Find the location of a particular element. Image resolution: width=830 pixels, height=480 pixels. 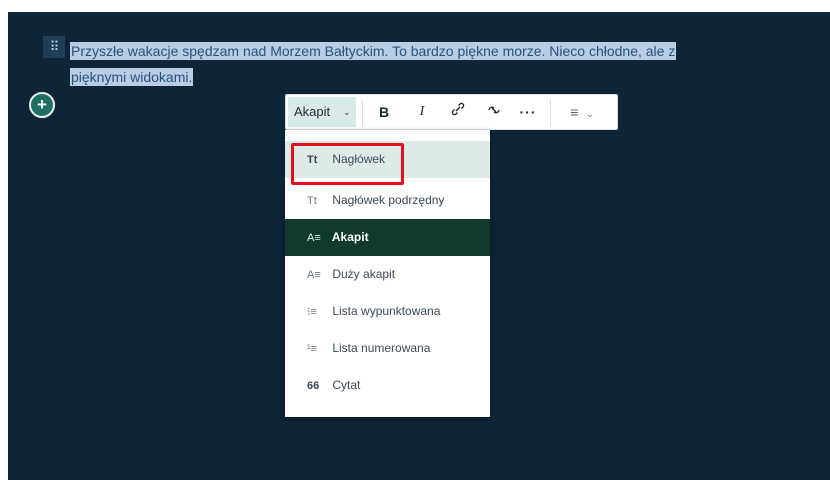

unlink-icon is located at coordinates (494, 112).